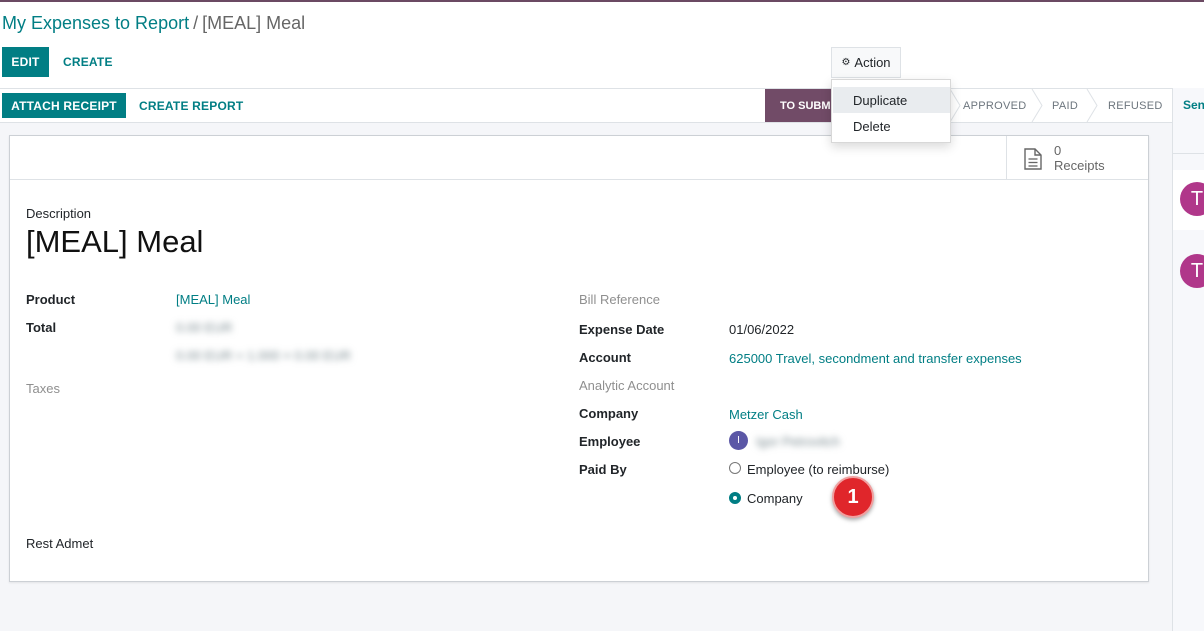 This screenshot has width=1204, height=631. I want to click on total-label: Total, so click(41, 327).